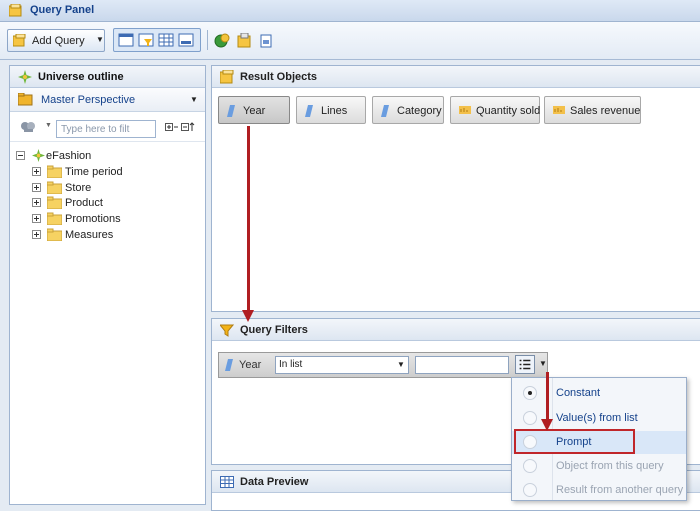 This screenshot has width=700, height=511. Describe the element at coordinates (172, 127) in the screenshot. I see `expand-all-icon` at that location.